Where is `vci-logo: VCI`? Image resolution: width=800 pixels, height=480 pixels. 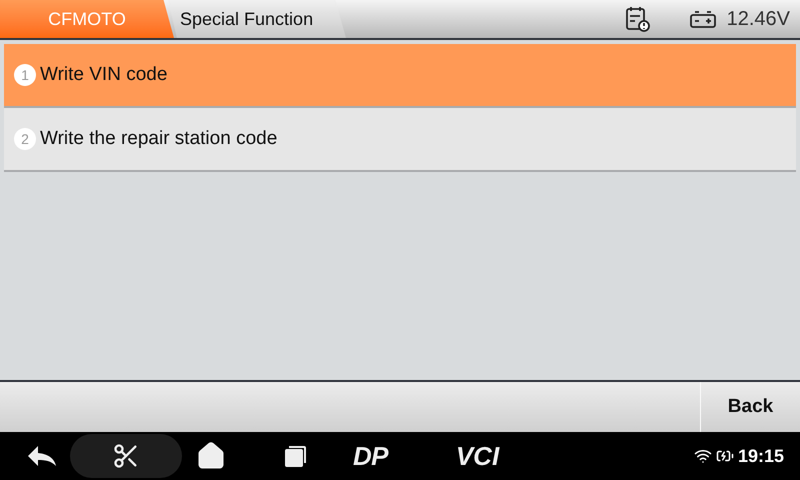
vci-logo: VCI is located at coordinates (478, 456).